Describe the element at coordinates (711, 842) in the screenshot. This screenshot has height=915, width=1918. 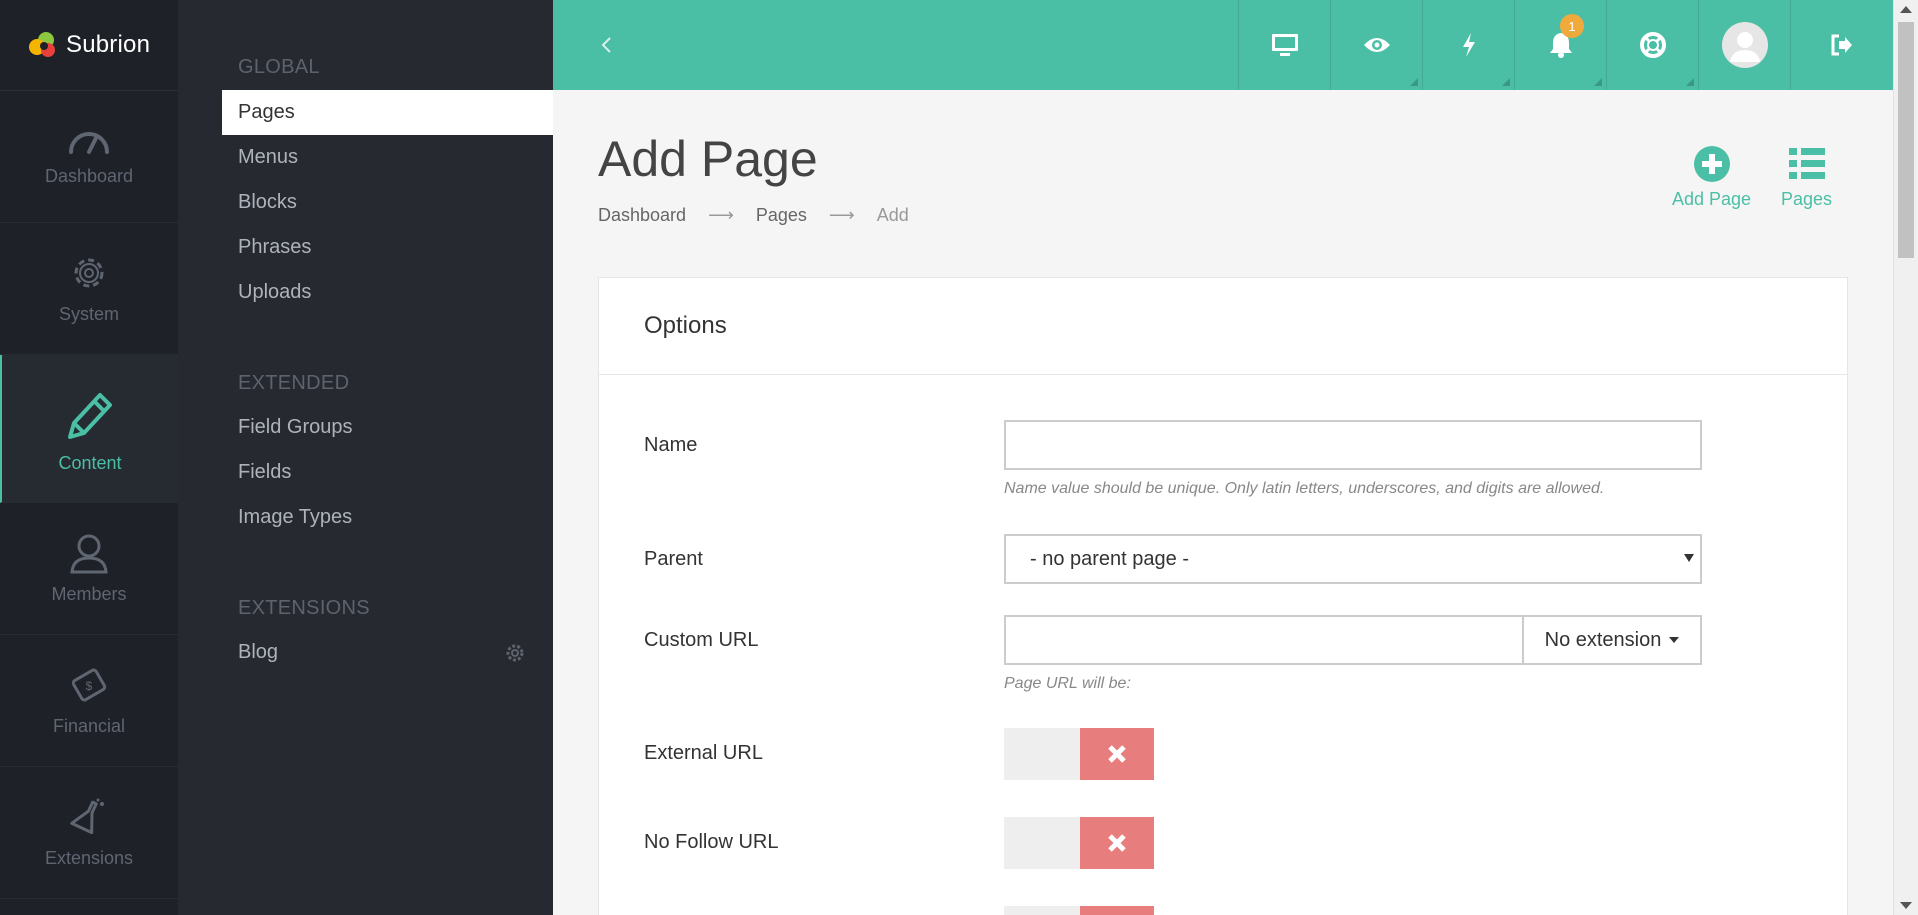
I see `nofollow-url-label: No Follow URL` at that location.